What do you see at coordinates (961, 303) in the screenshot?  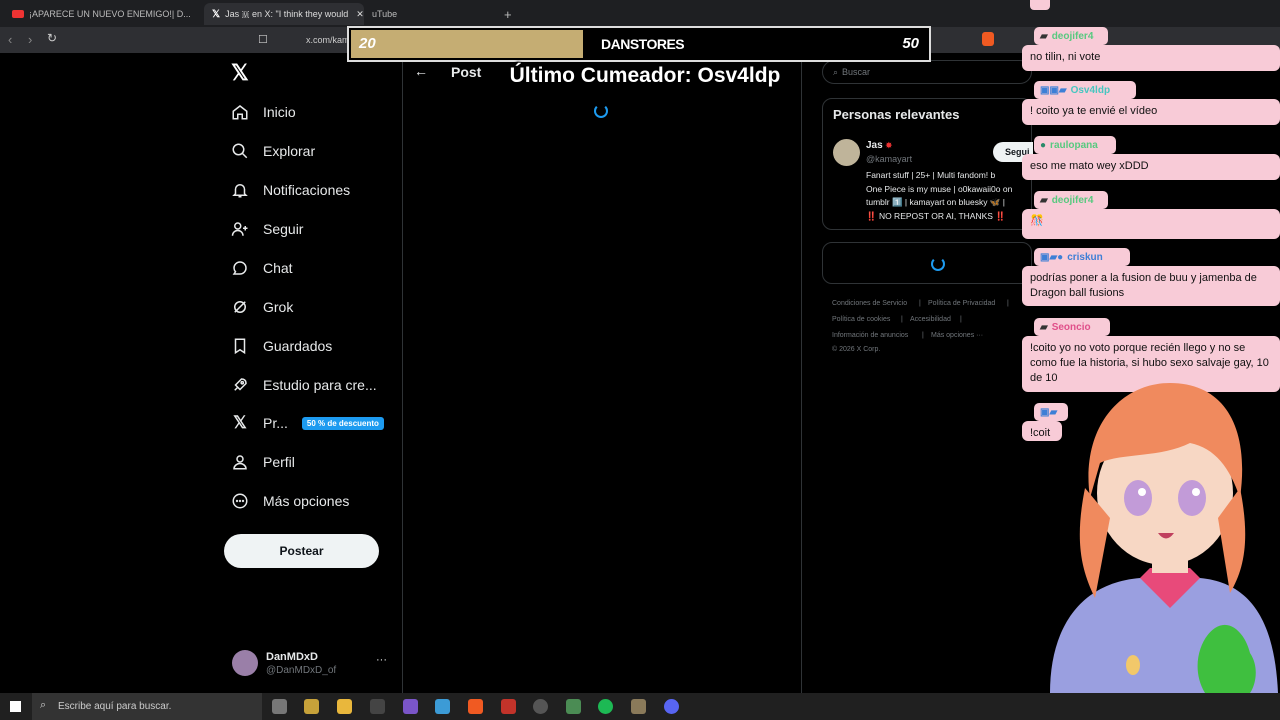 I see `footer-link: Política de Privacidad` at bounding box center [961, 303].